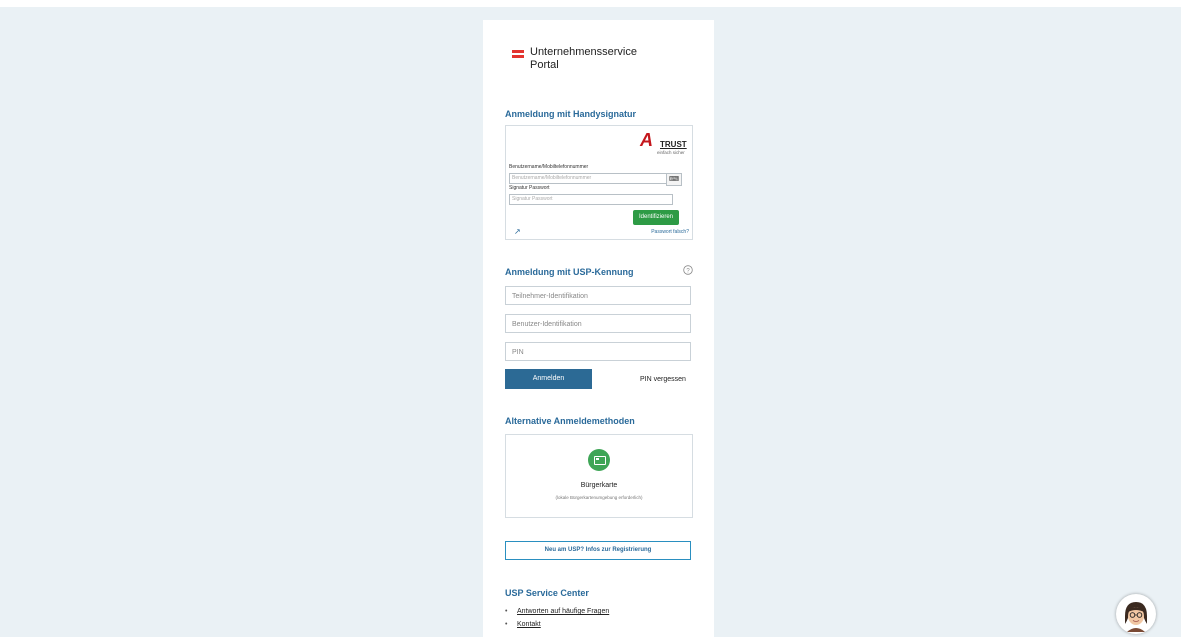 This screenshot has width=1181, height=637. Describe the element at coordinates (571, 114) in the screenshot. I see `handysignatur-title: Anmeldung mit Handysignatur` at that location.